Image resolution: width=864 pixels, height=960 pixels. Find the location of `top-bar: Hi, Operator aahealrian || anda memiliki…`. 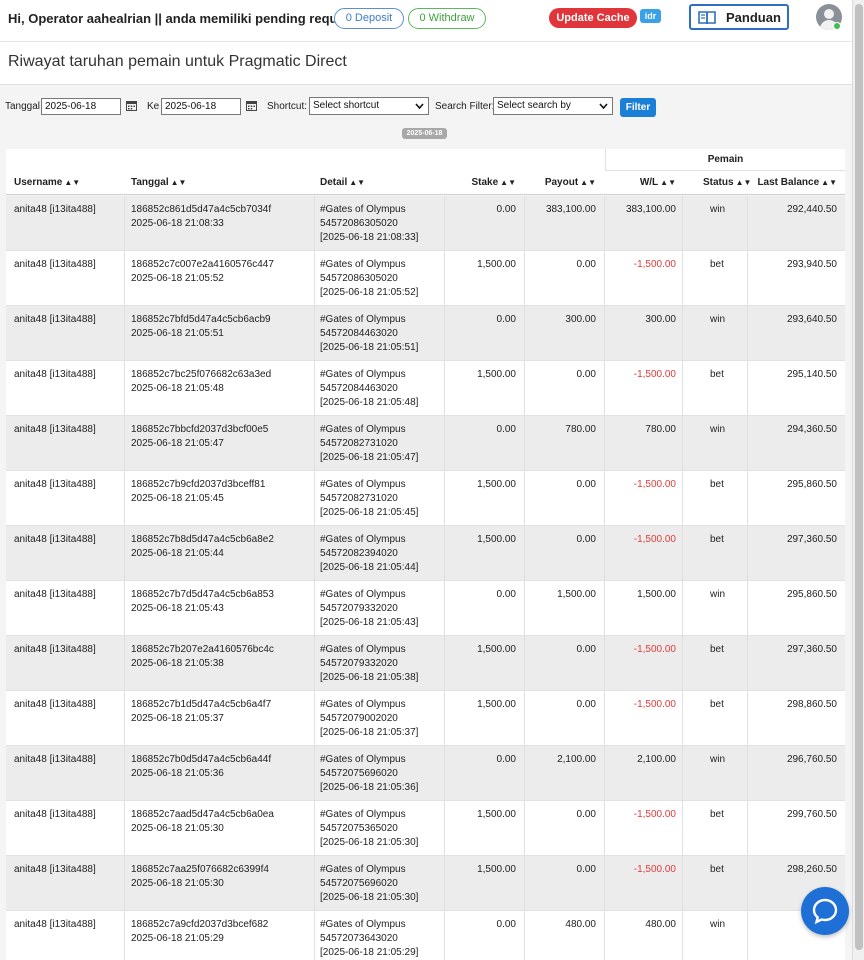

top-bar: Hi, Operator aahealrian || anda memiliki… is located at coordinates (426, 19).